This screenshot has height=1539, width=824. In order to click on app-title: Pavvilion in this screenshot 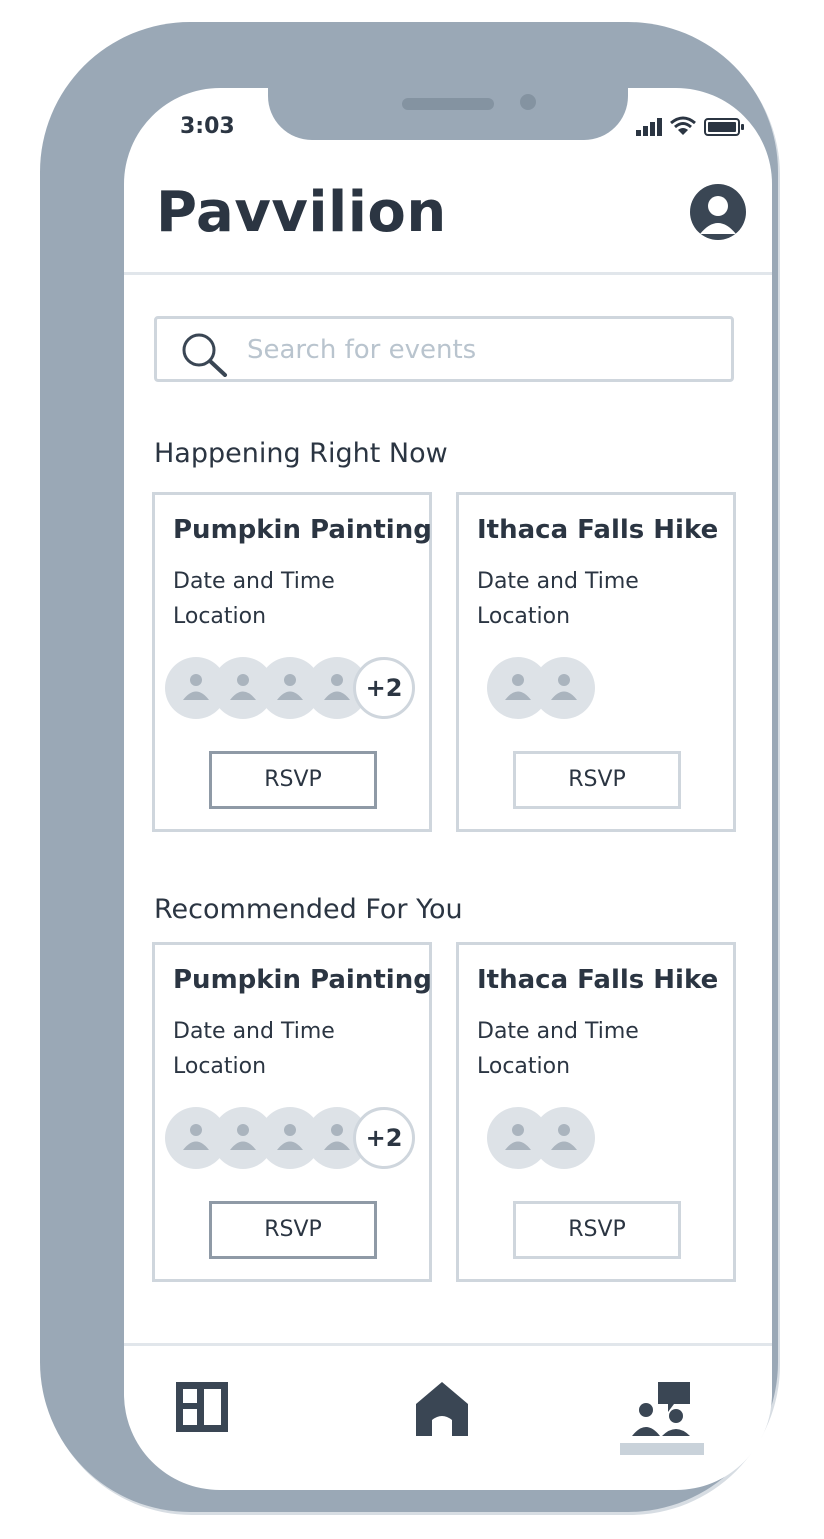, I will do `click(301, 212)`.